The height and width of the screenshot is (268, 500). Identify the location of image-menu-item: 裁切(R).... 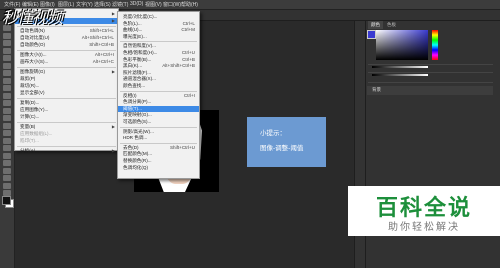
(66, 86).